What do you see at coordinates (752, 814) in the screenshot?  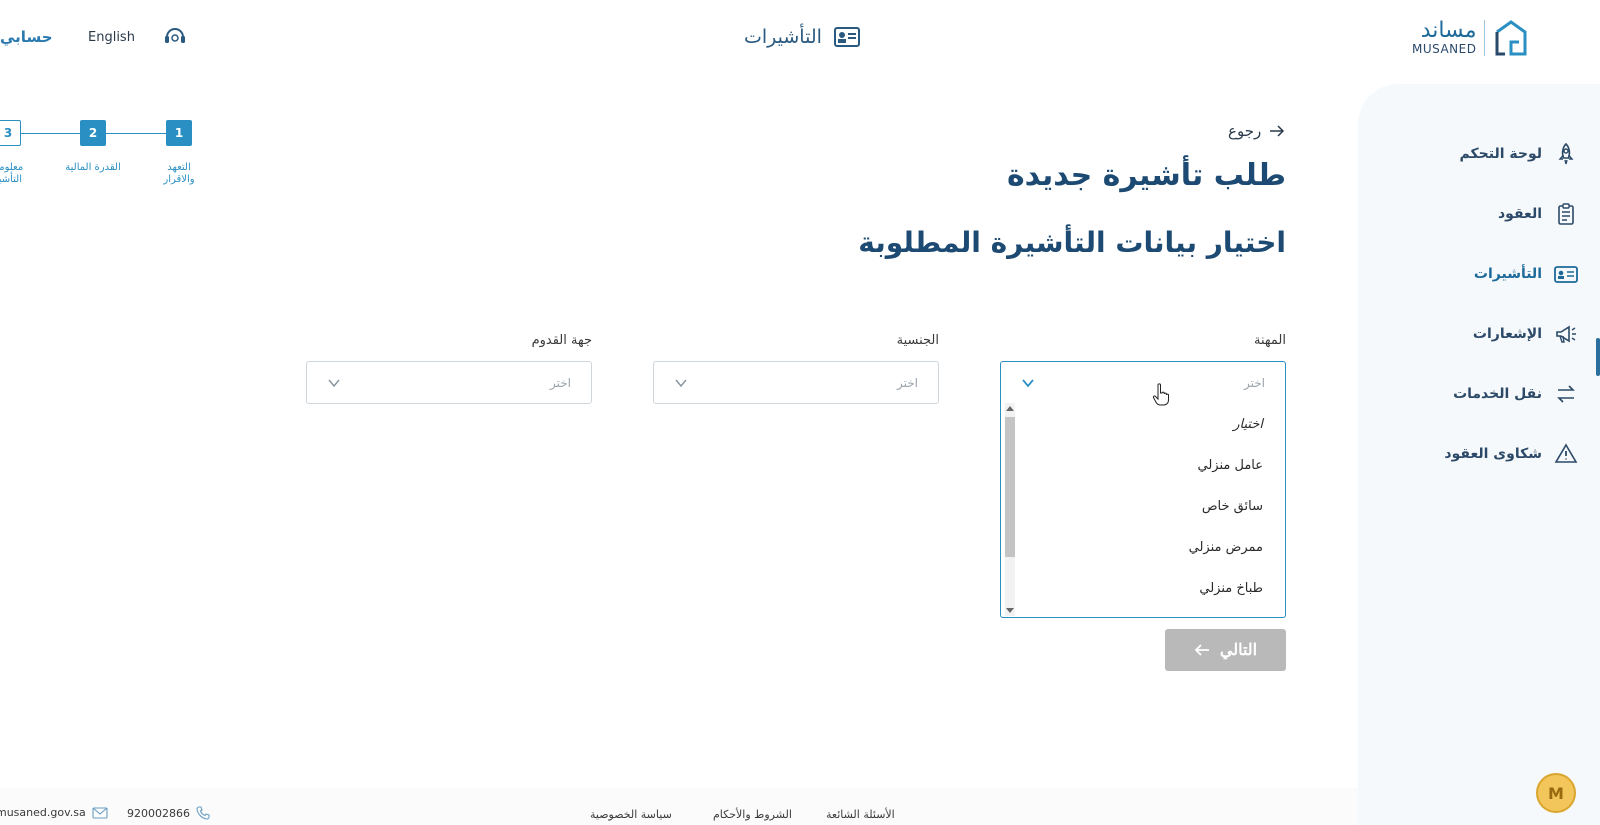 I see `footer-link-terms: الشروط والأحكام` at bounding box center [752, 814].